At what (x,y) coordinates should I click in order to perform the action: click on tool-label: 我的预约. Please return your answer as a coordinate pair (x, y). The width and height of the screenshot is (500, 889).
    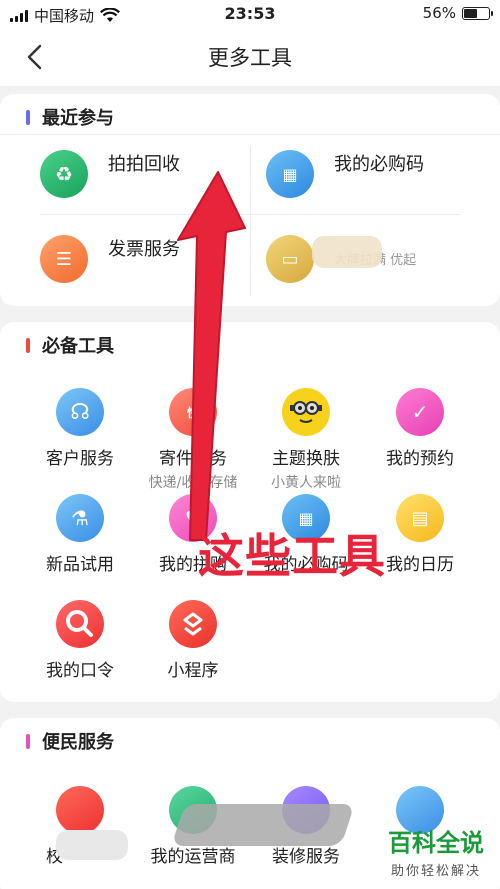
    Looking at the image, I should click on (420, 459).